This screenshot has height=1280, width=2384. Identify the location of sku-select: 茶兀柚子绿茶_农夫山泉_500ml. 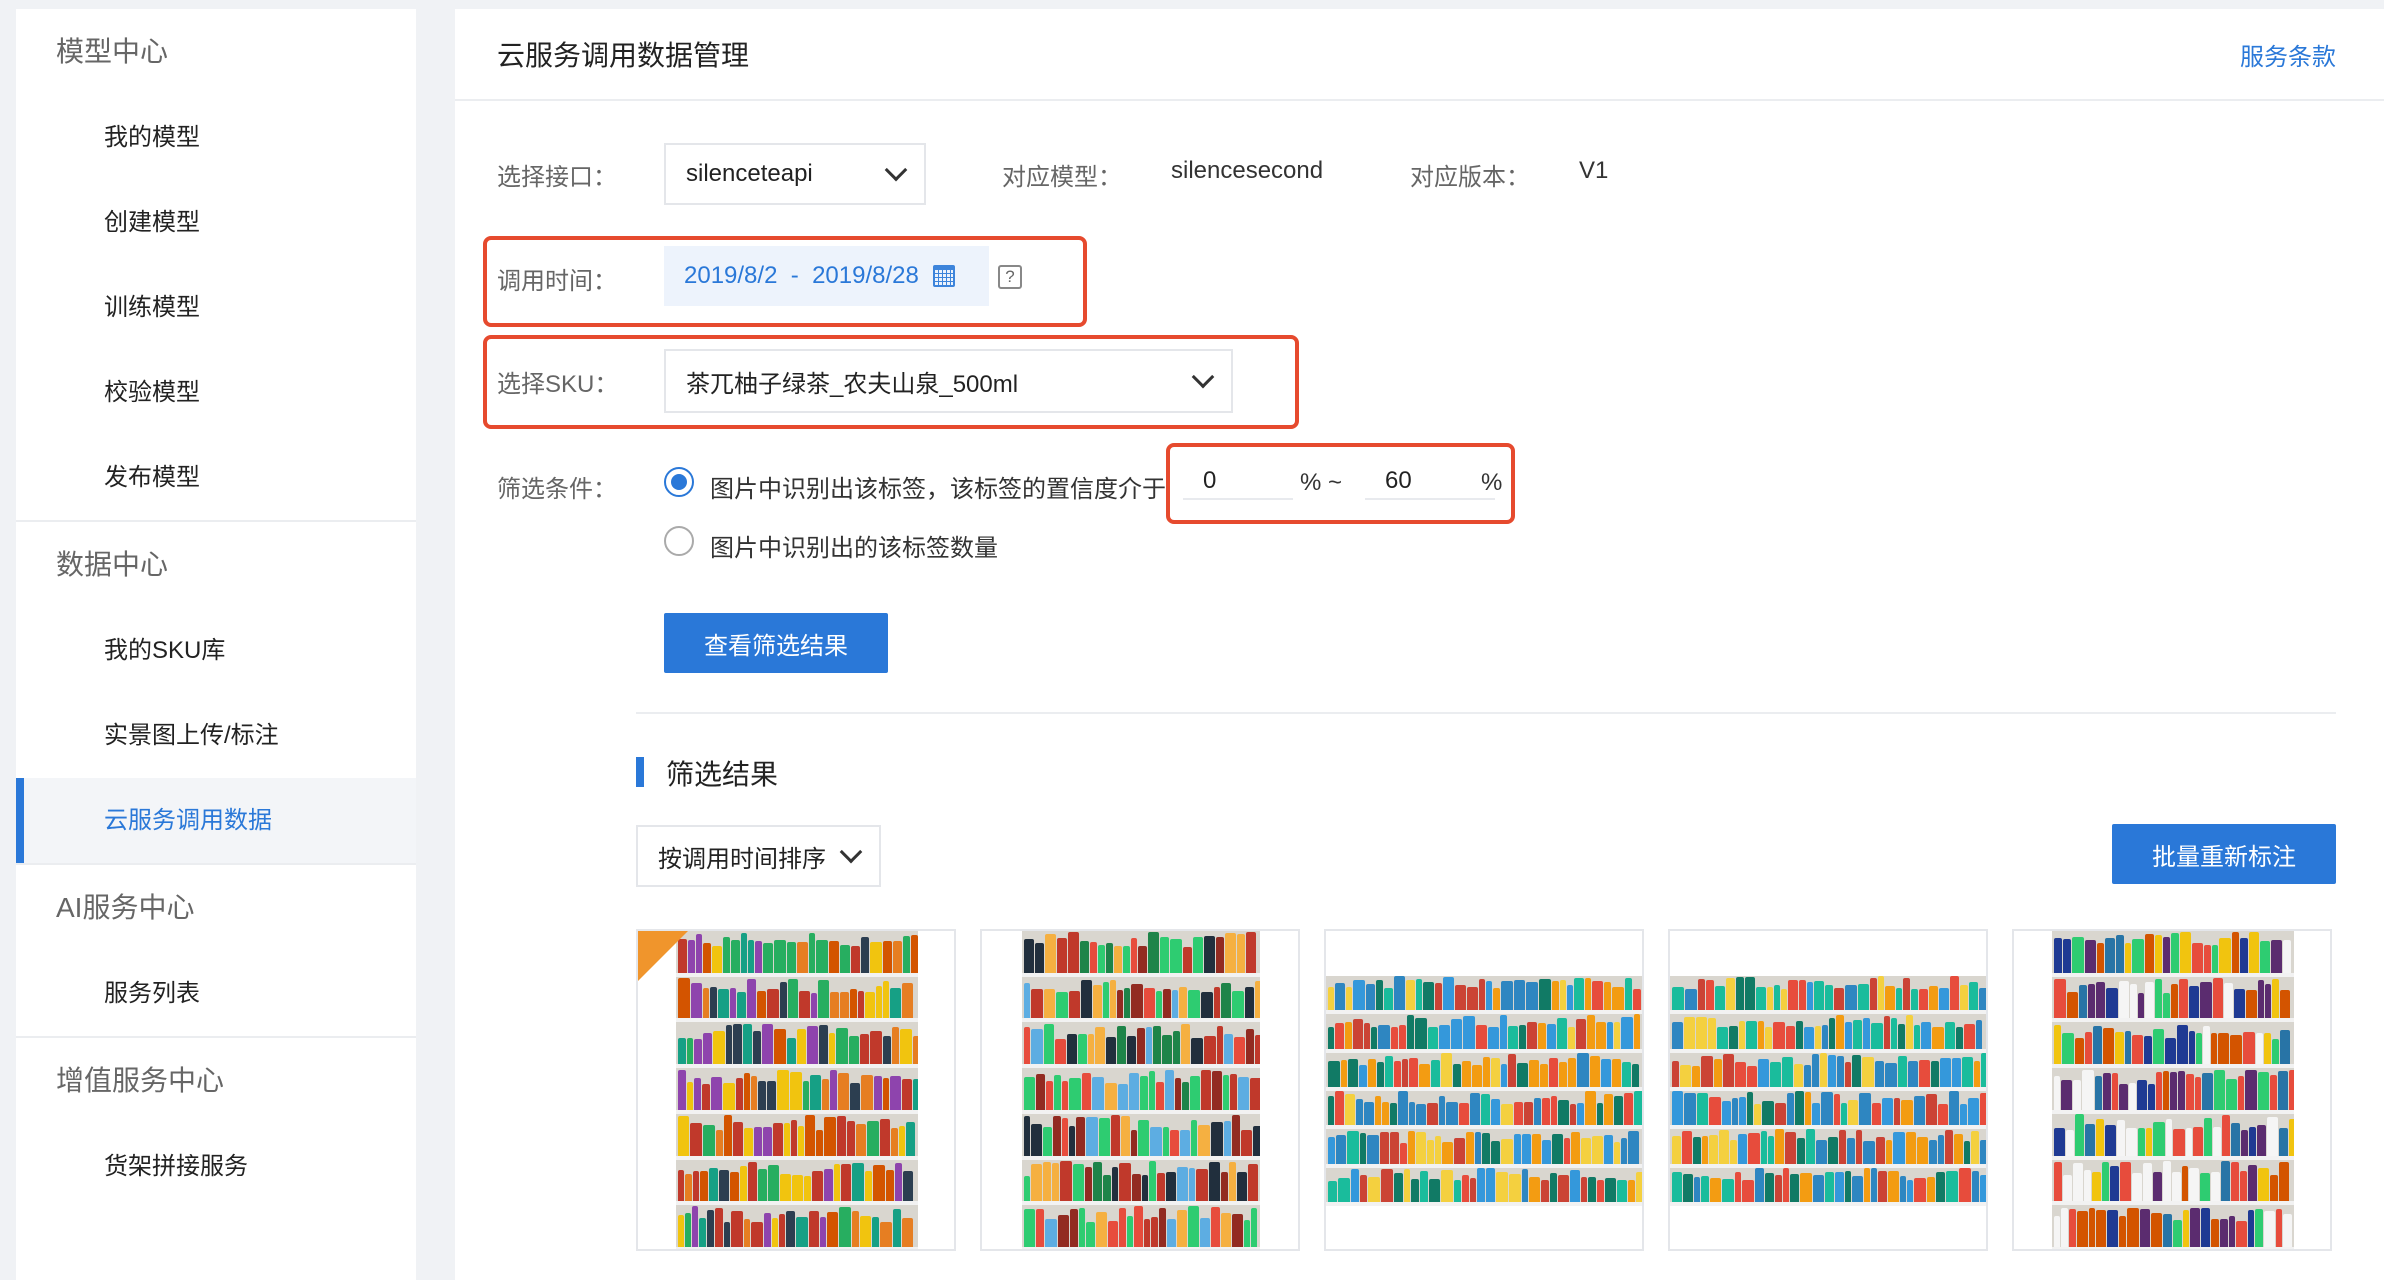
(948, 381).